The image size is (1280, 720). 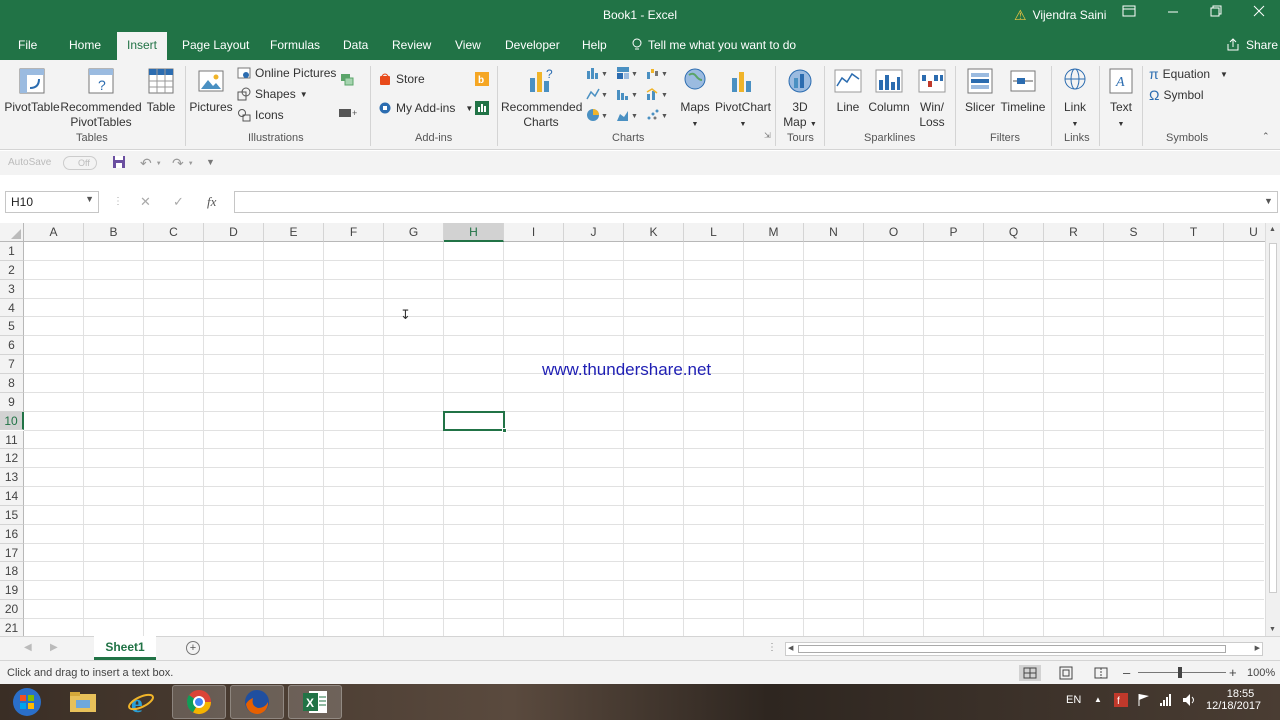 What do you see at coordinates (101, 98) in the screenshot?
I see `recommended-pivottables-button: ? Recommended PivotTables` at bounding box center [101, 98].